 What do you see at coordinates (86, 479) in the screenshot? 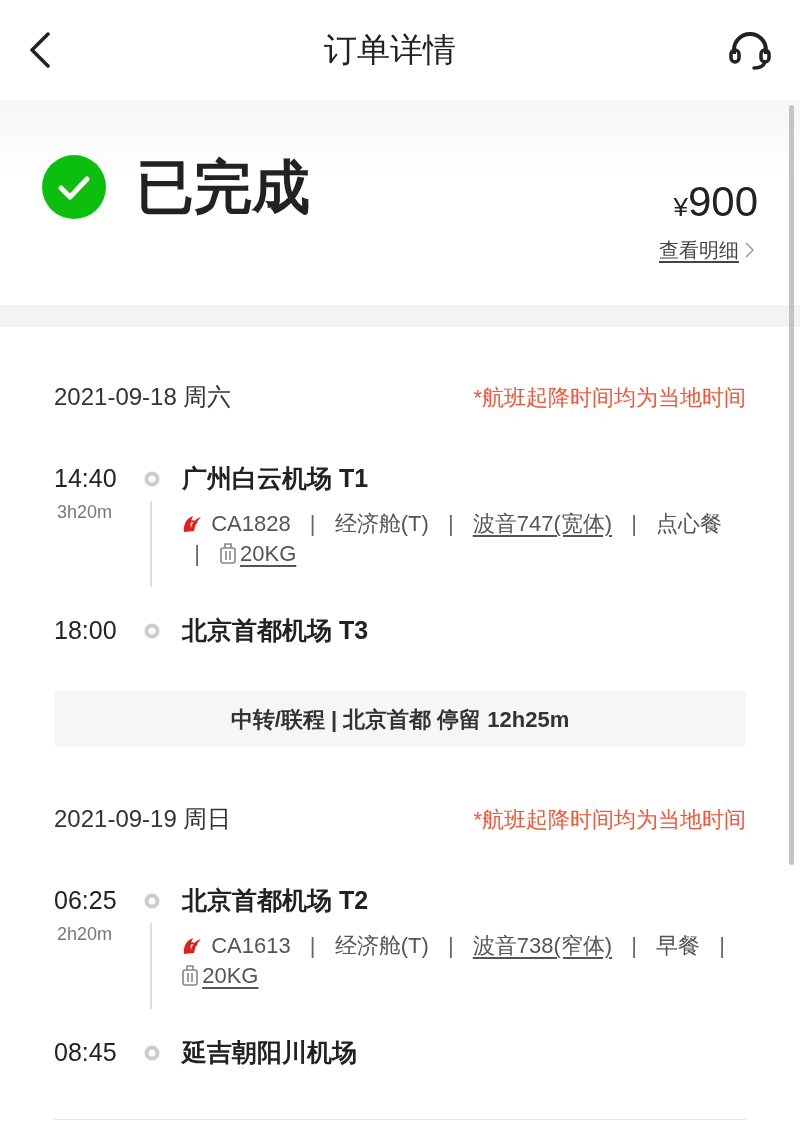
I see `departure-time: 14:40` at bounding box center [86, 479].